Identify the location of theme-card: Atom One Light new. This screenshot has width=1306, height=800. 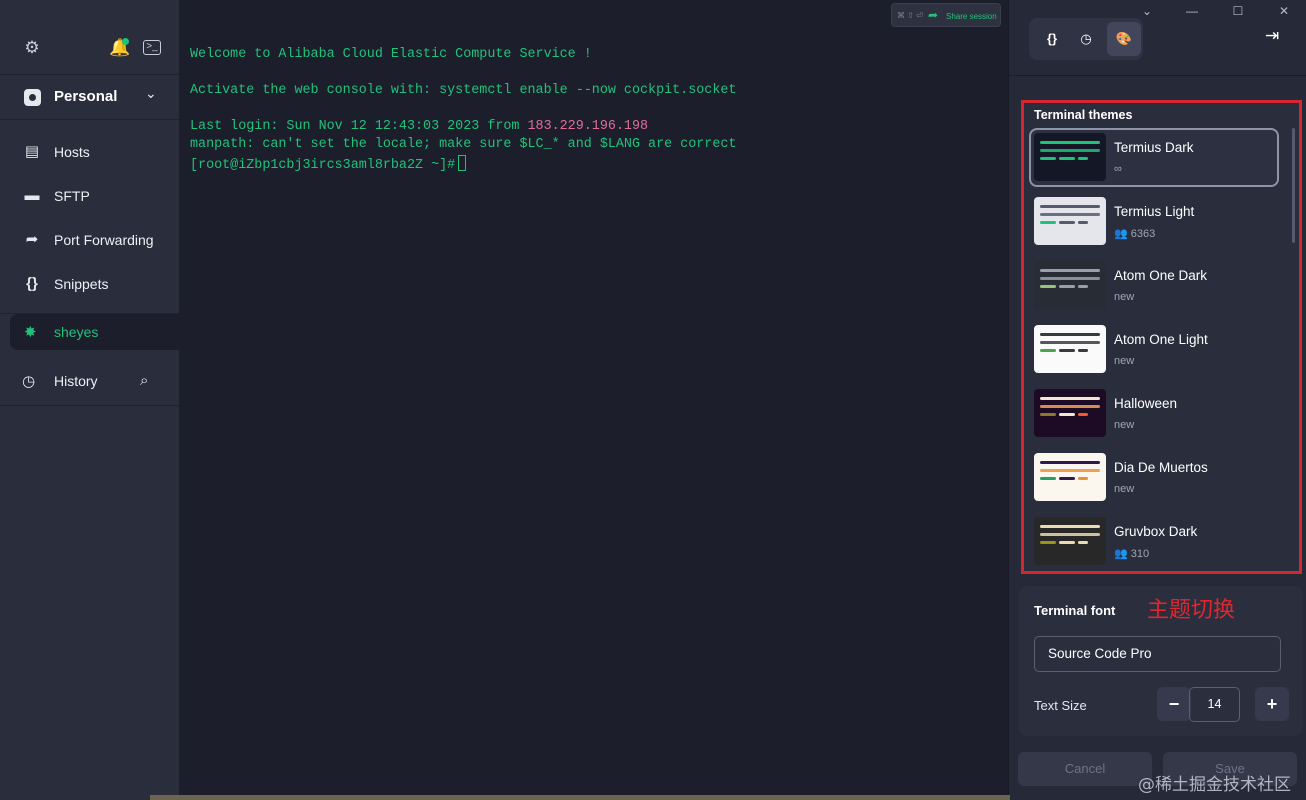
(1156, 352).